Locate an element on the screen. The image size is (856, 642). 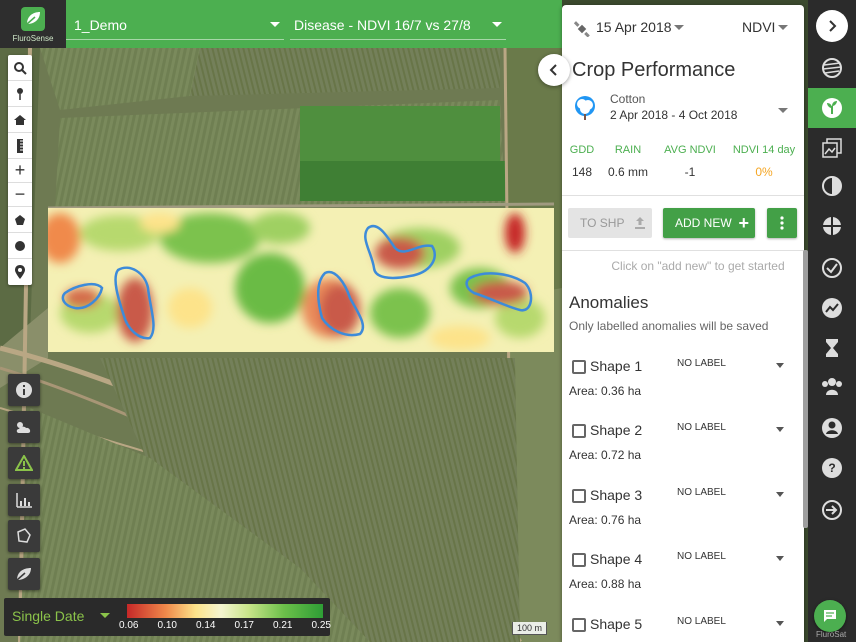
globe-lines-icon is located at coordinates (832, 68).